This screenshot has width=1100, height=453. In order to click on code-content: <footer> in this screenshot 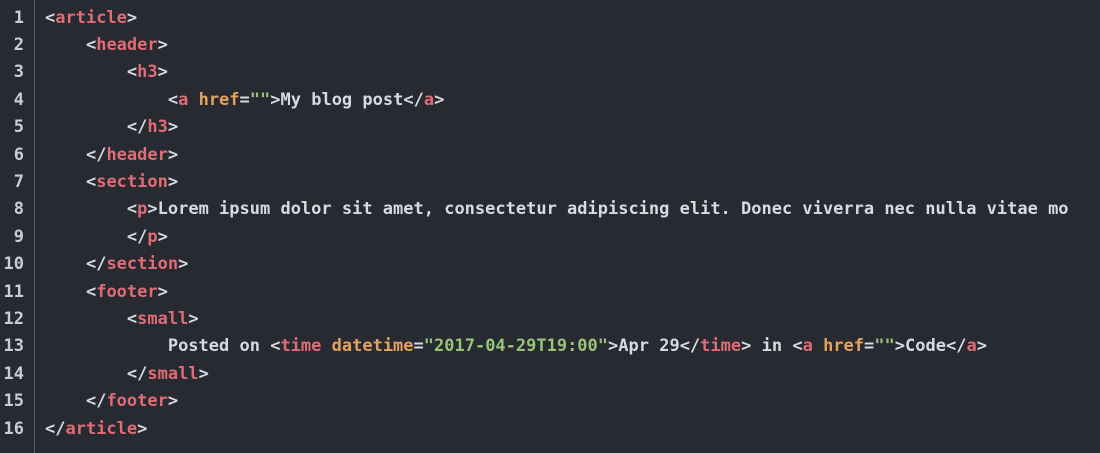, I will do `click(106, 292)`.